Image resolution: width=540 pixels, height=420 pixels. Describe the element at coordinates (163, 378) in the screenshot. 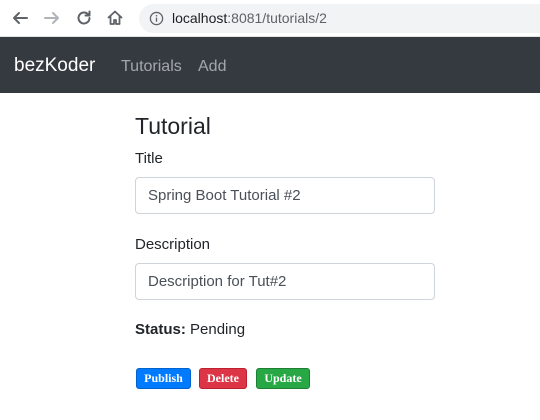

I see `publish-button: Publish` at that location.